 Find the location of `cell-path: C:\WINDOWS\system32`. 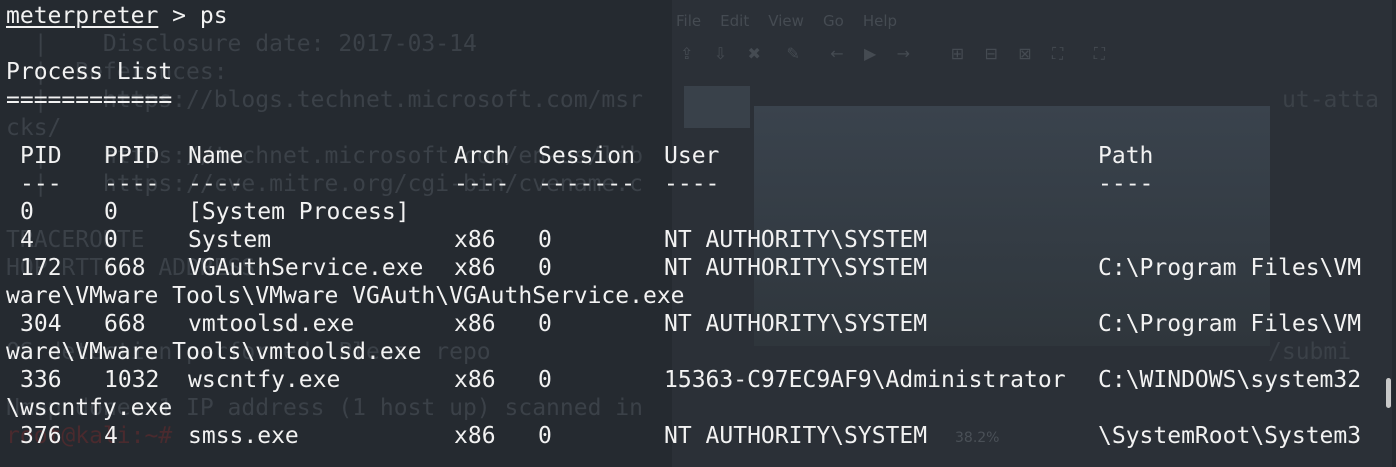

cell-path: C:\WINDOWS\system32 is located at coordinates (1230, 380).